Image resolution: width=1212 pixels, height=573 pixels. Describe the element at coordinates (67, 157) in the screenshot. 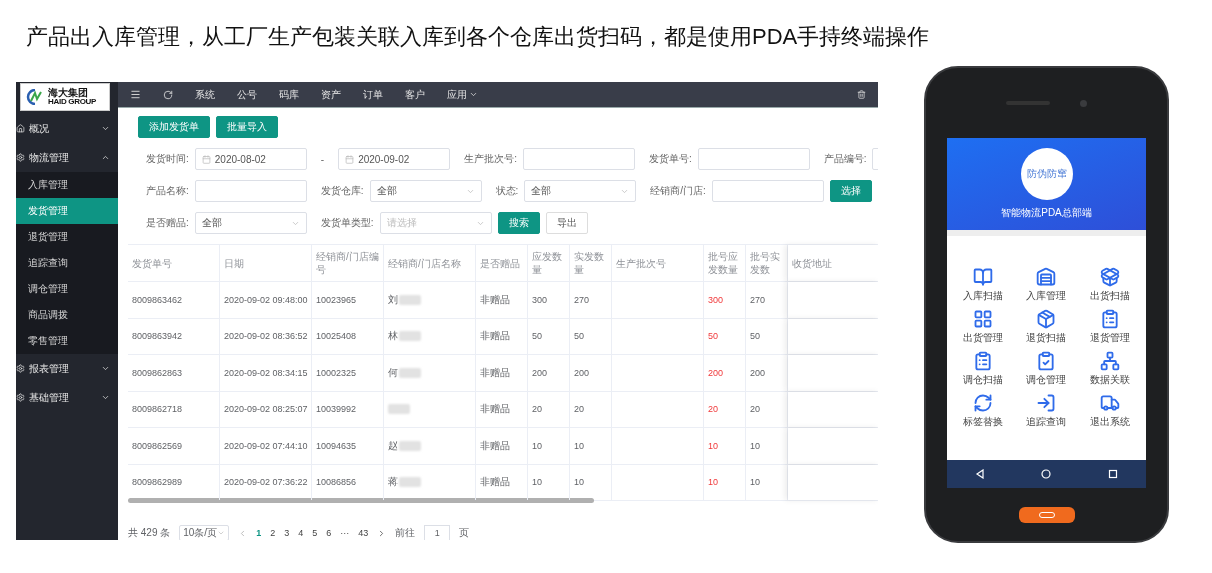

I see `sidebar-item: 物流管理` at that location.